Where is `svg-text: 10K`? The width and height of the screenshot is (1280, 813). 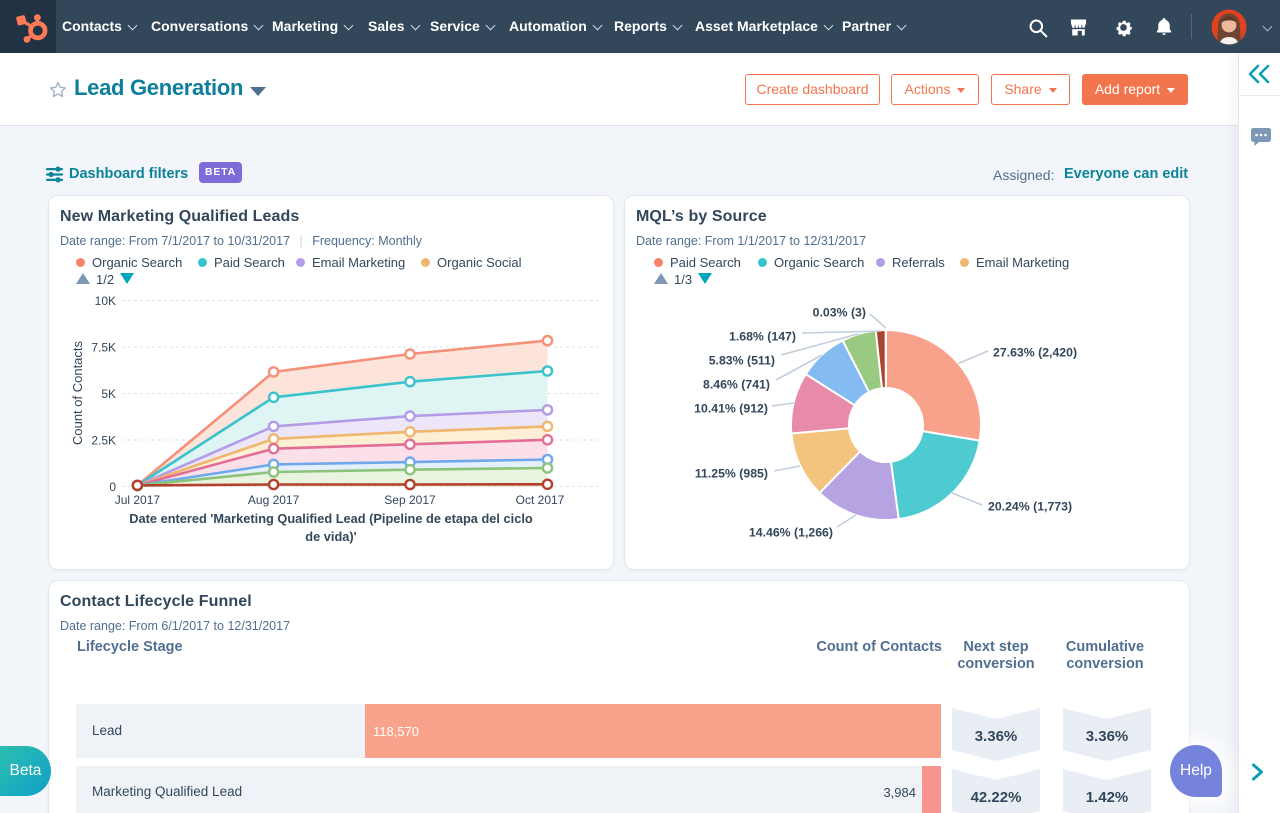
svg-text: 10K is located at coordinates (105, 301).